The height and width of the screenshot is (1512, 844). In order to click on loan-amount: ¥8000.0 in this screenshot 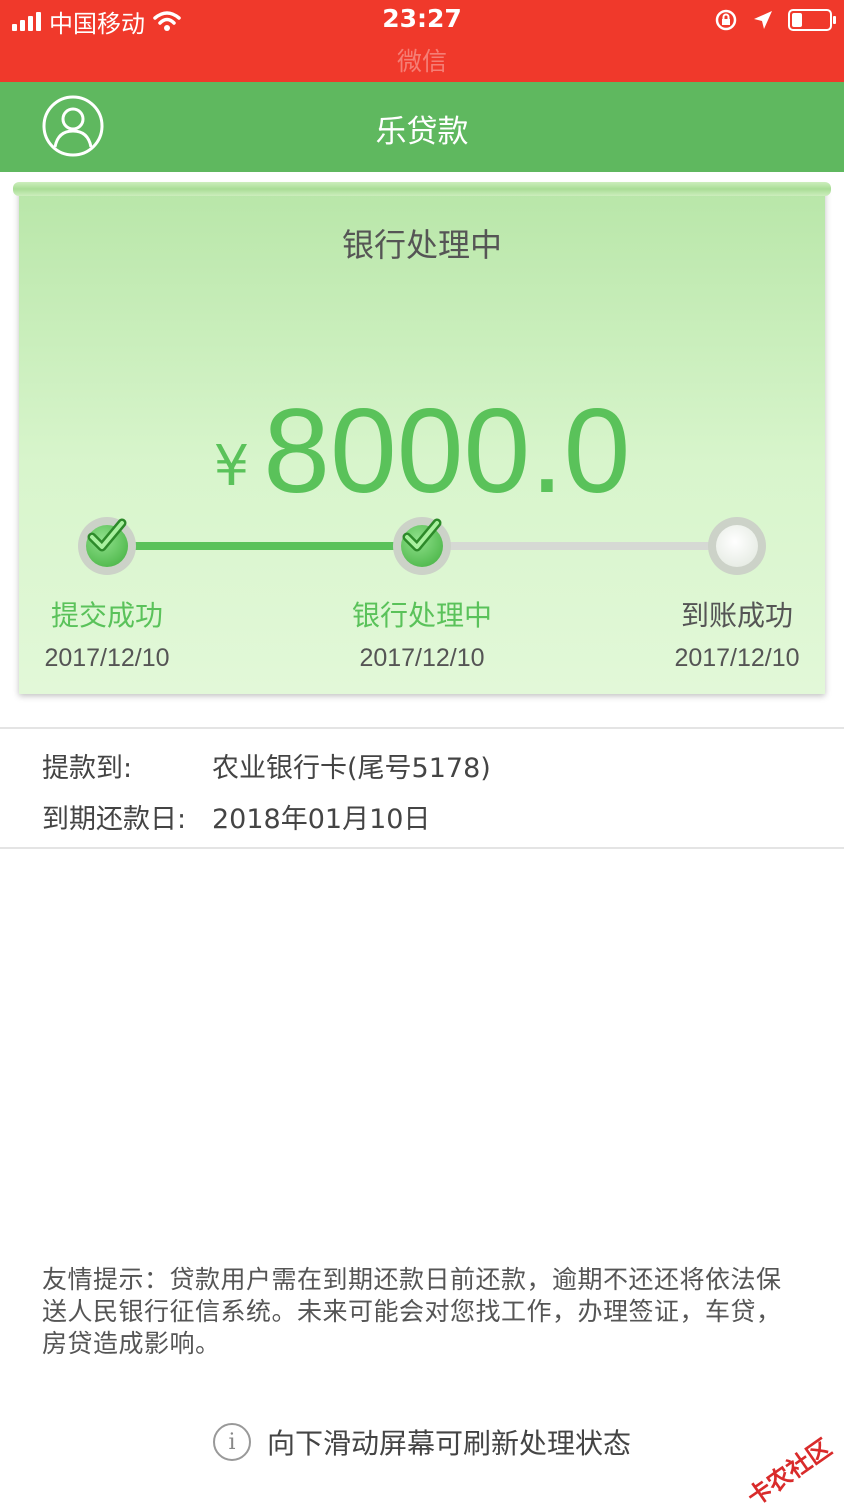, I will do `click(422, 451)`.